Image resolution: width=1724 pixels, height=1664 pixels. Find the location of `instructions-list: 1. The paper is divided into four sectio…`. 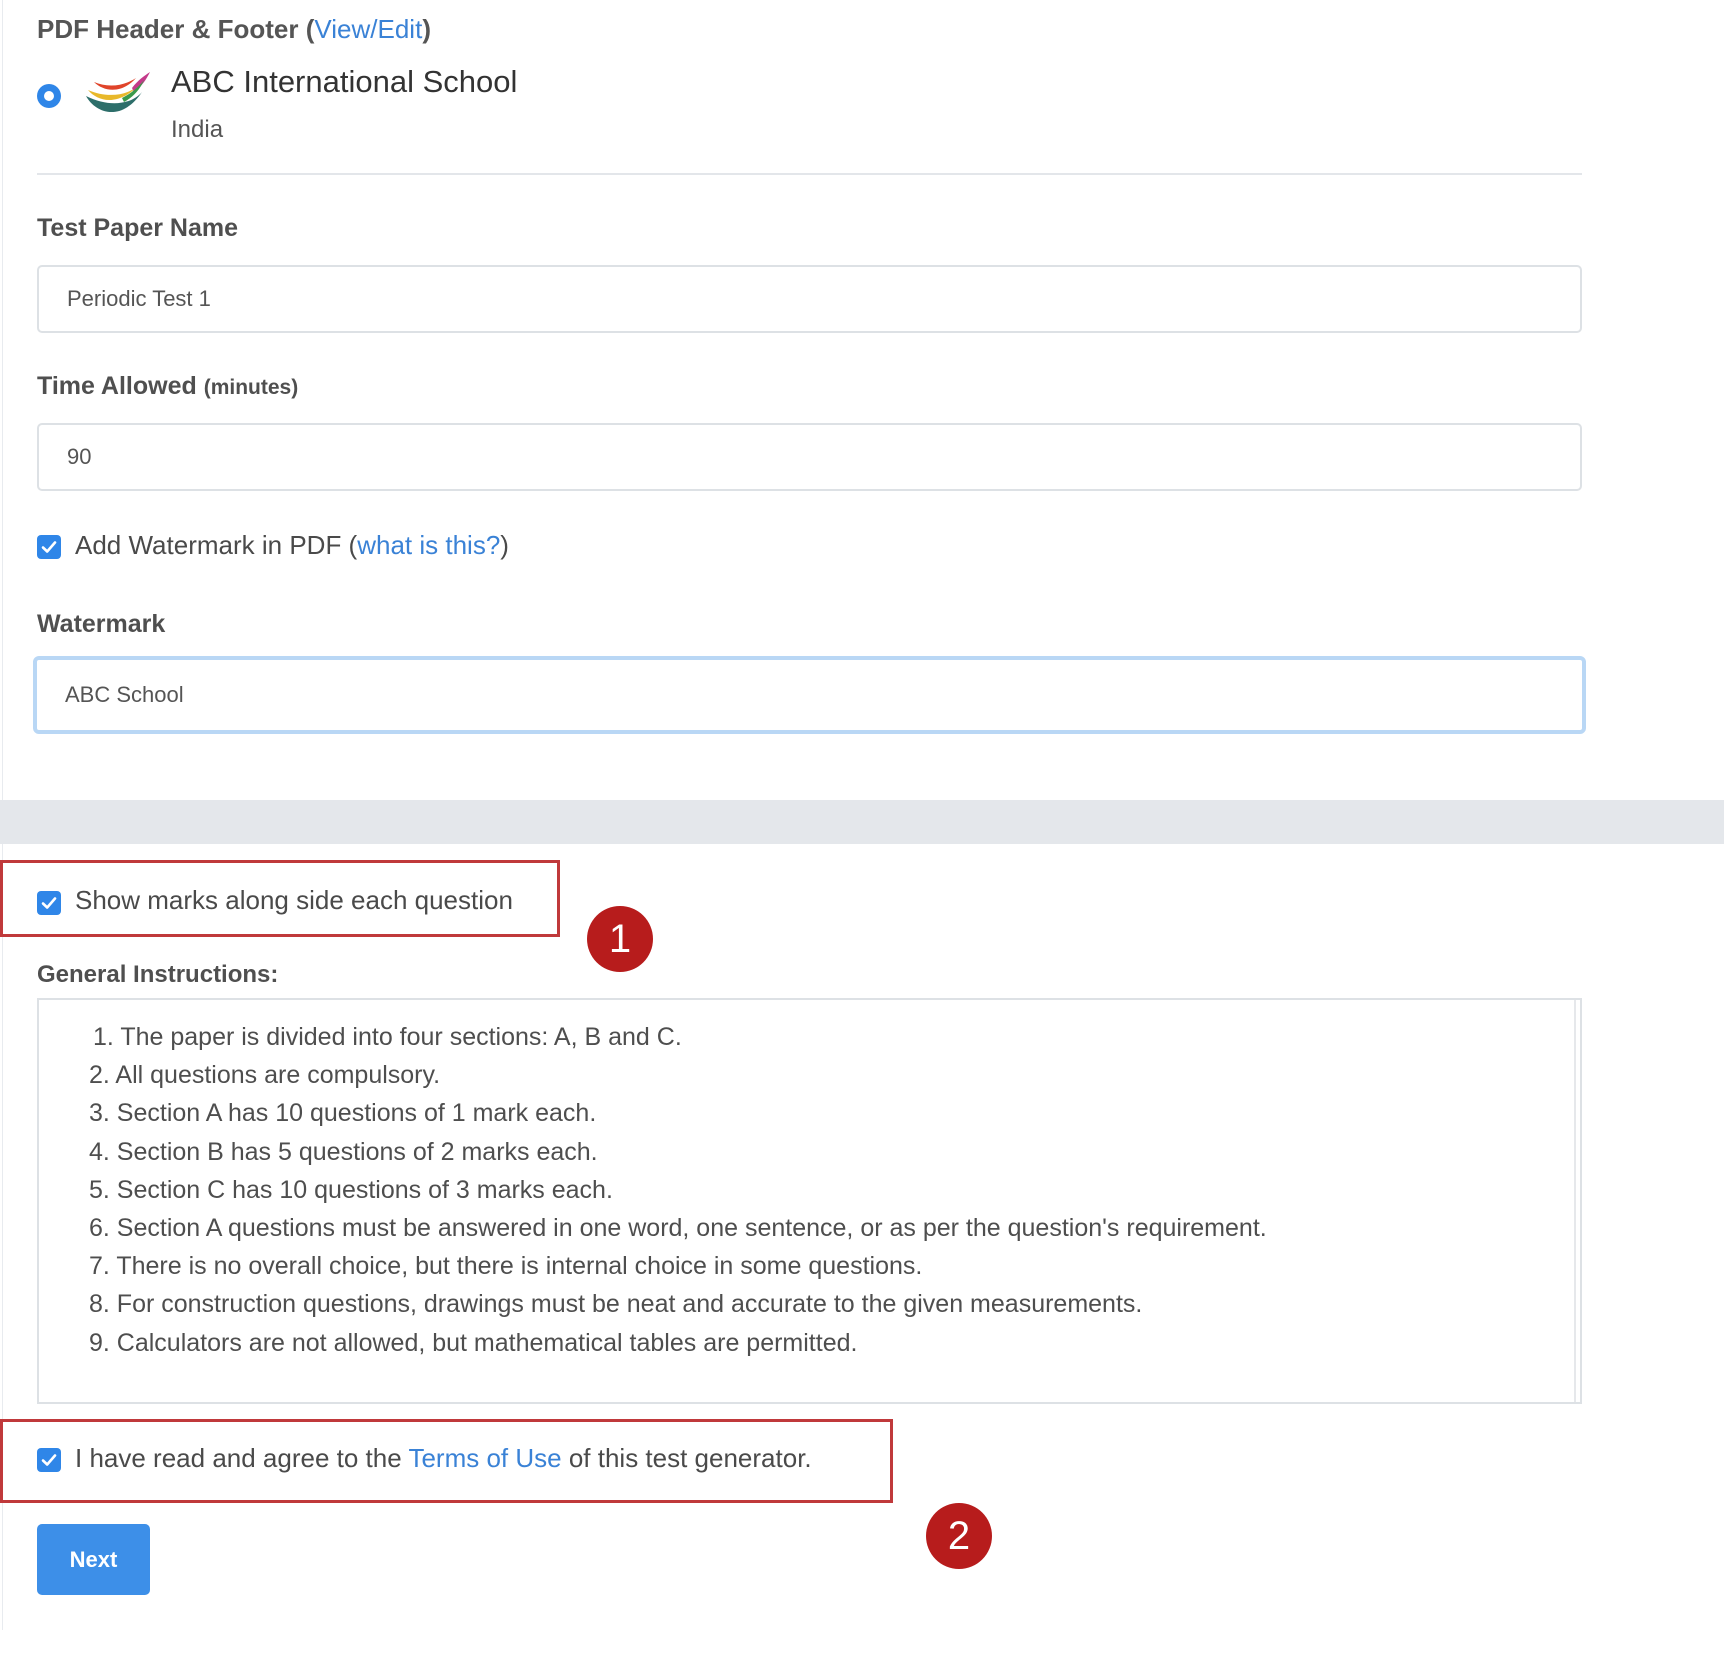

instructions-list: 1. The paper is divided into four sectio… is located at coordinates (678, 1190).